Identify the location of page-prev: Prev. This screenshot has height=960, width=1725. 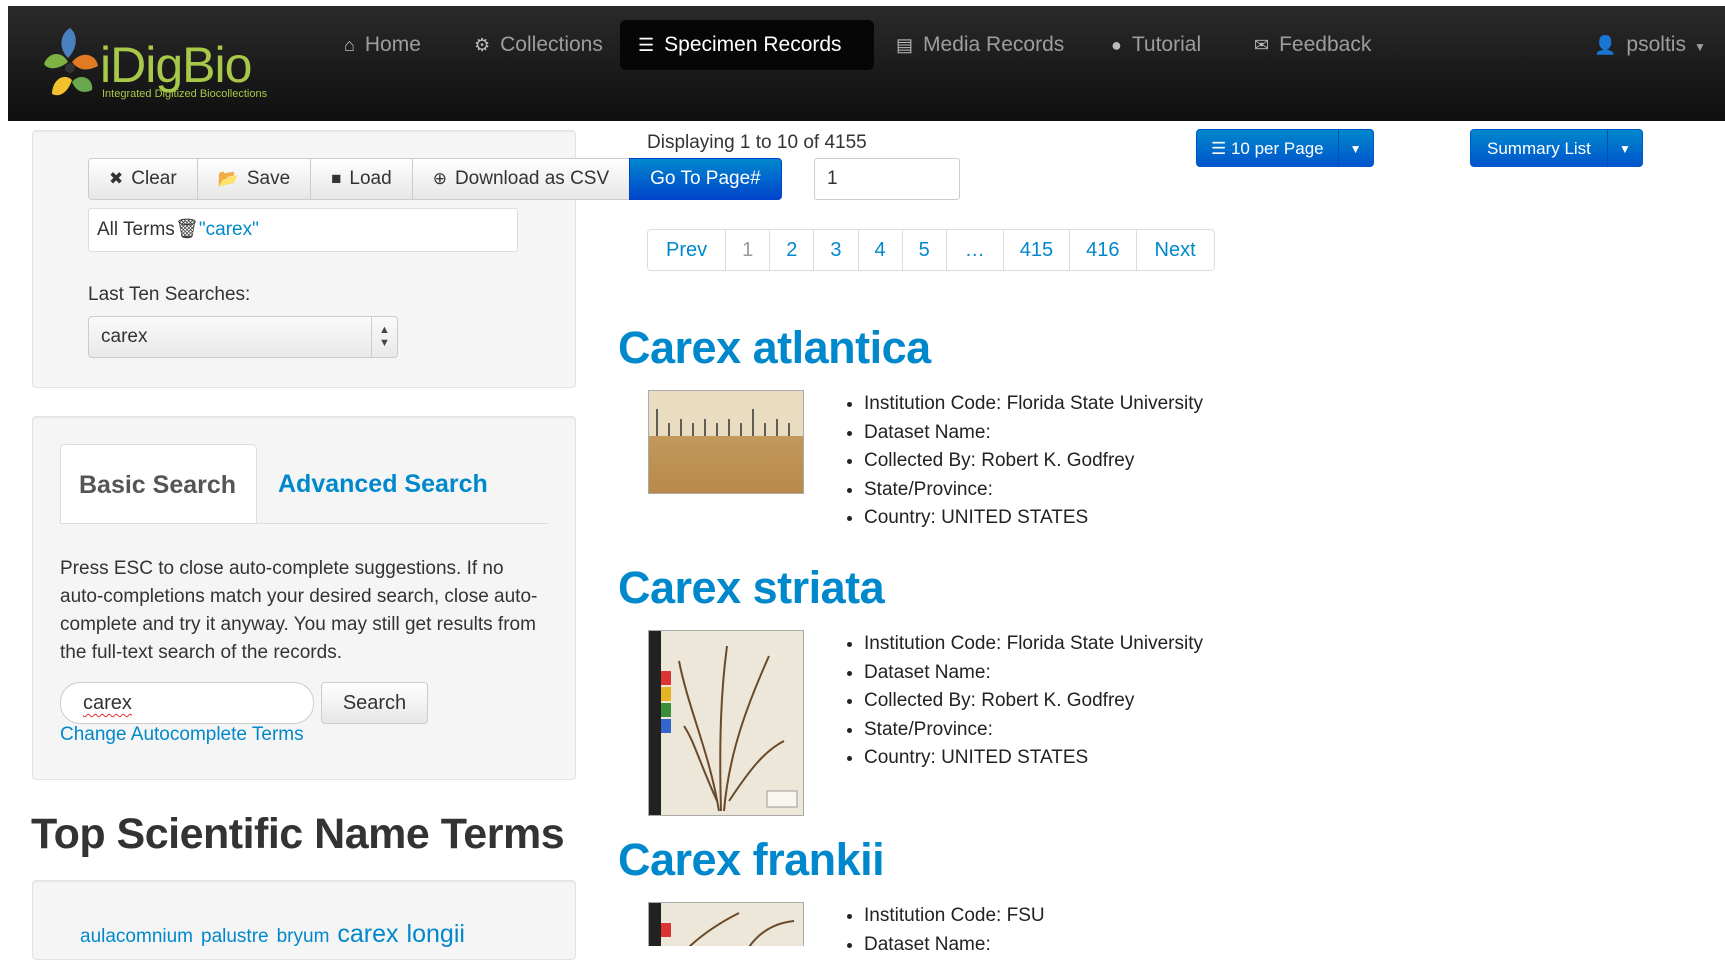
(687, 250).